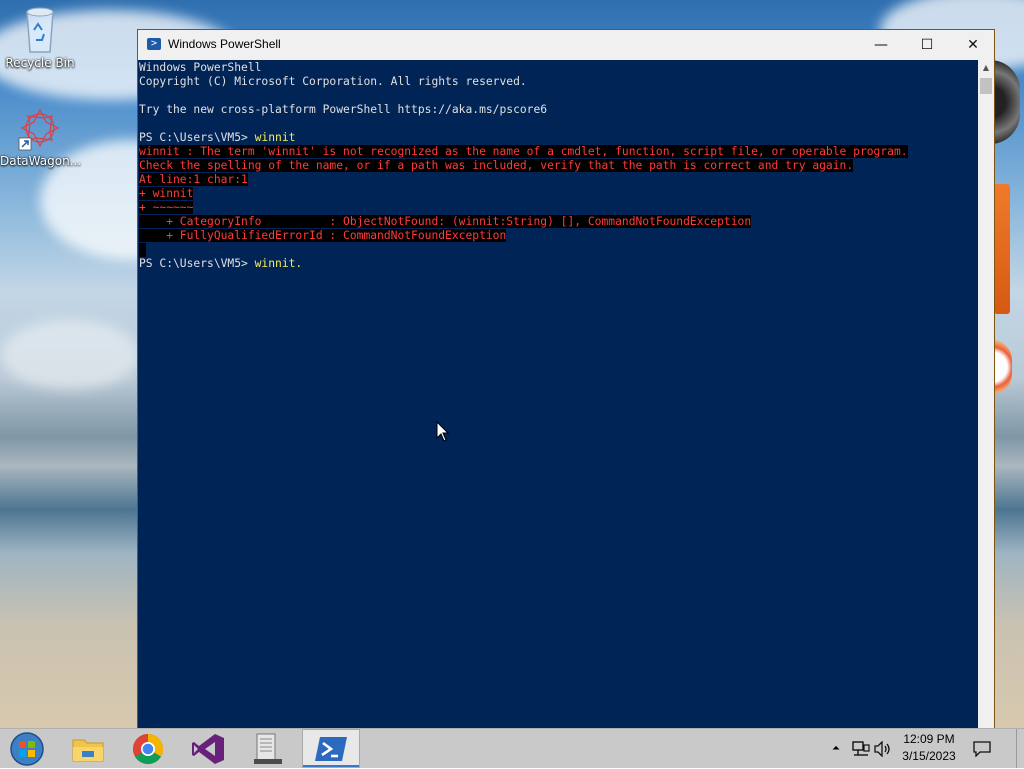 The width and height of the screenshot is (1024, 769). I want to click on network-icon, so click(861, 749).